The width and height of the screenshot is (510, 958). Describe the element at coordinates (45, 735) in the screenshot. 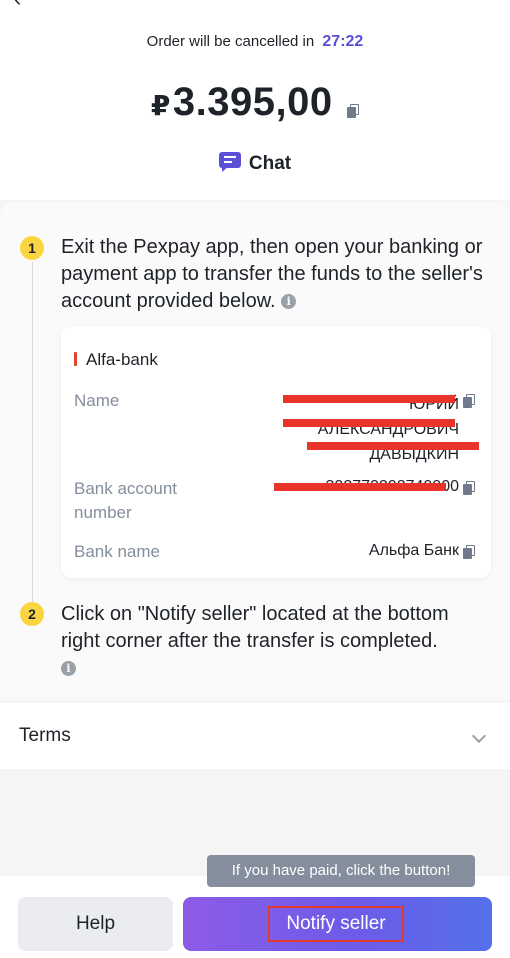

I see `terms-label: Terms` at that location.